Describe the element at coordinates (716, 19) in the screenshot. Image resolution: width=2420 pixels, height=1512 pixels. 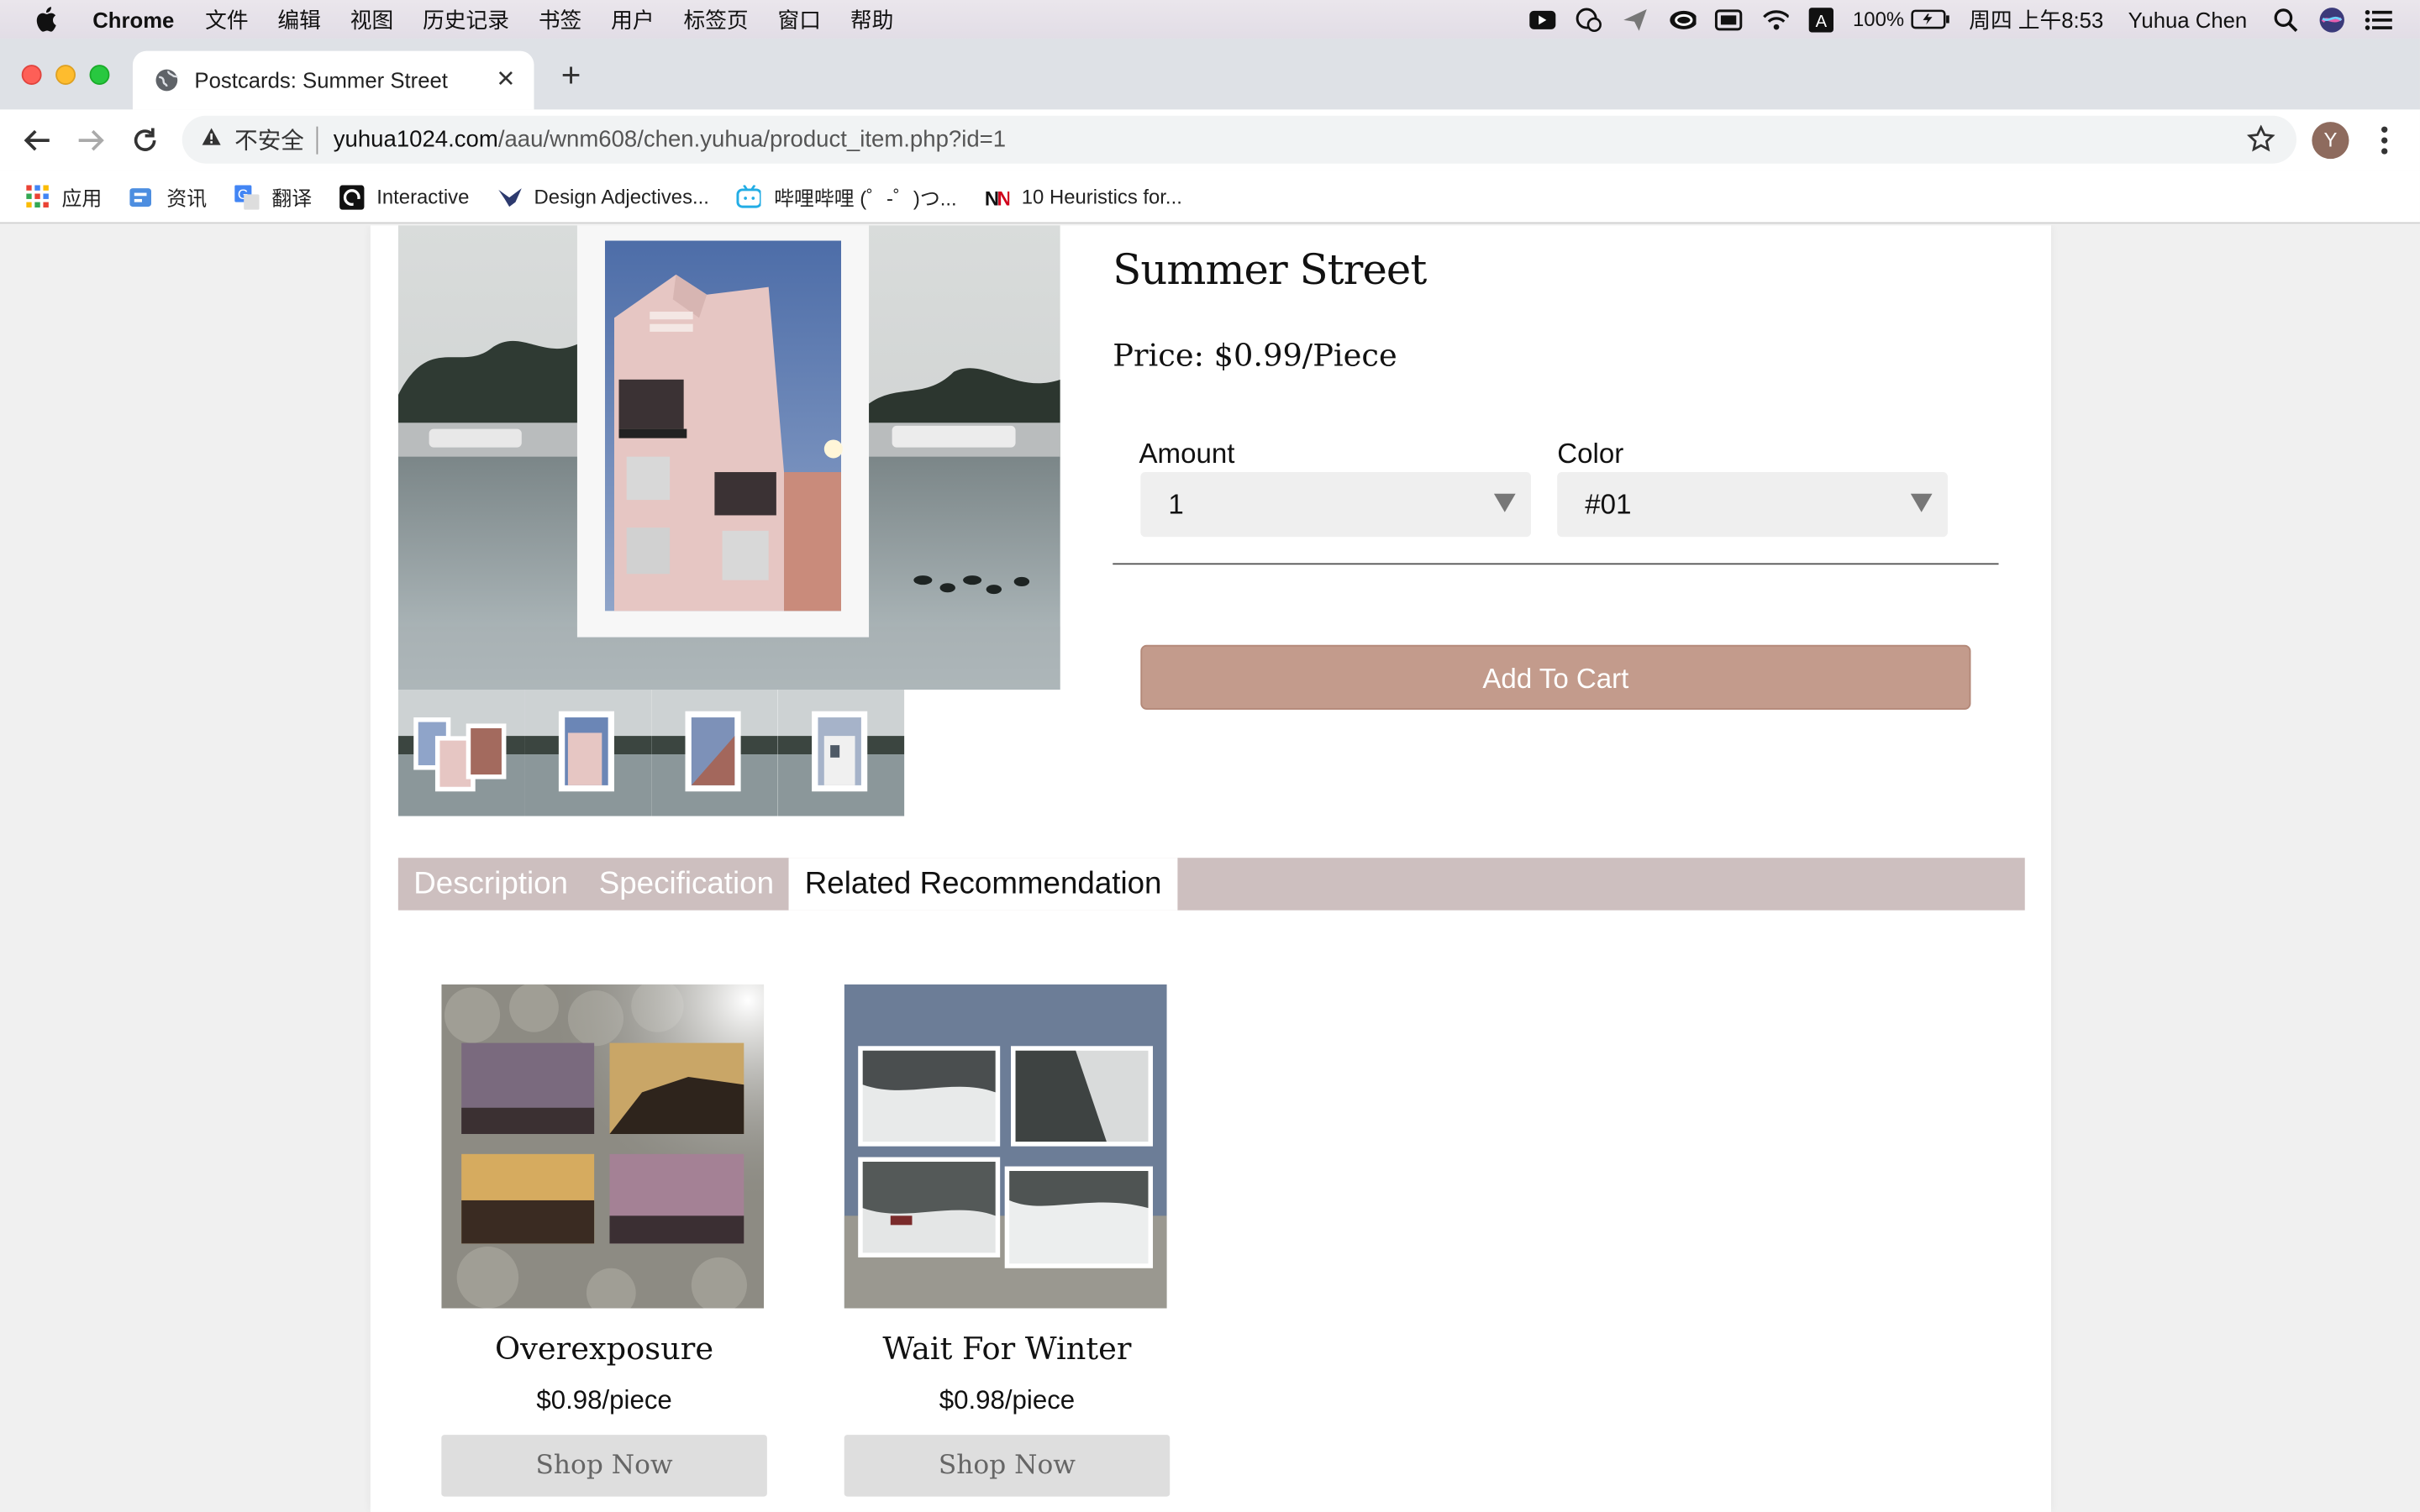
I see `menu-tab: 标签页` at that location.